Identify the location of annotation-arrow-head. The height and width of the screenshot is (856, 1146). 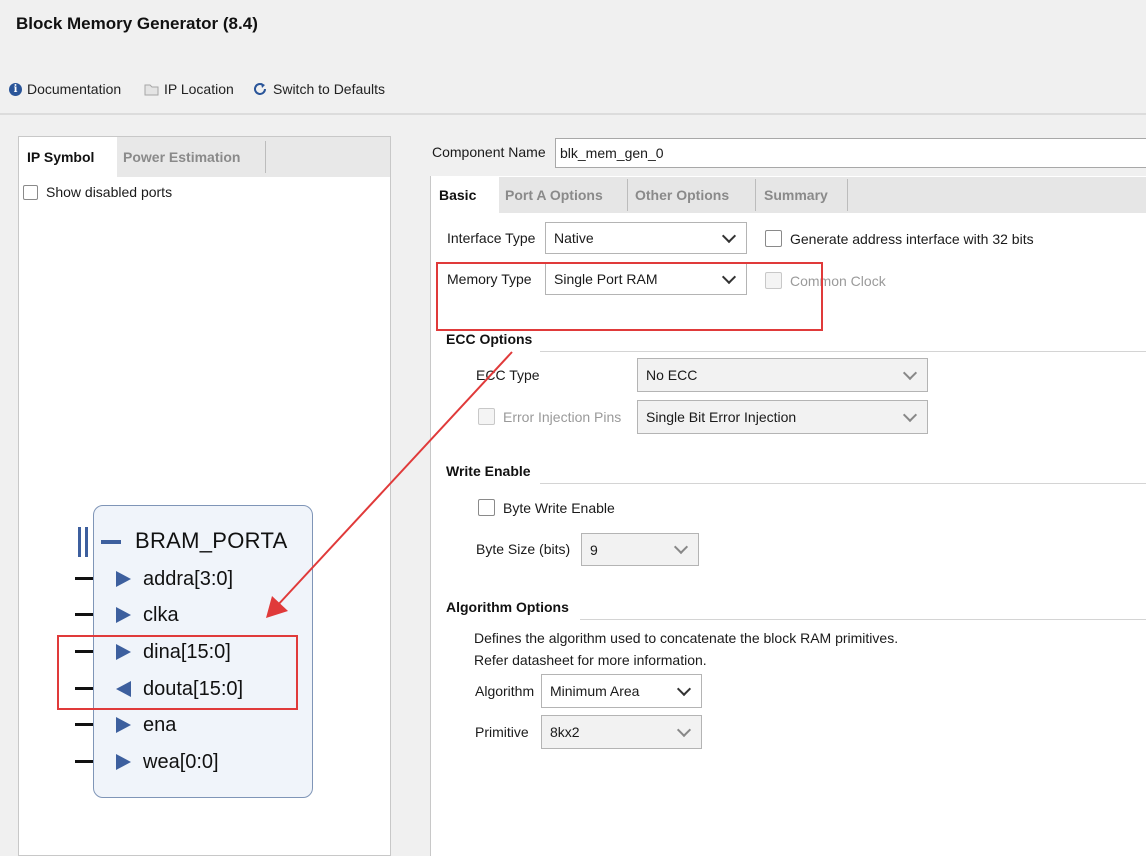
(277, 607).